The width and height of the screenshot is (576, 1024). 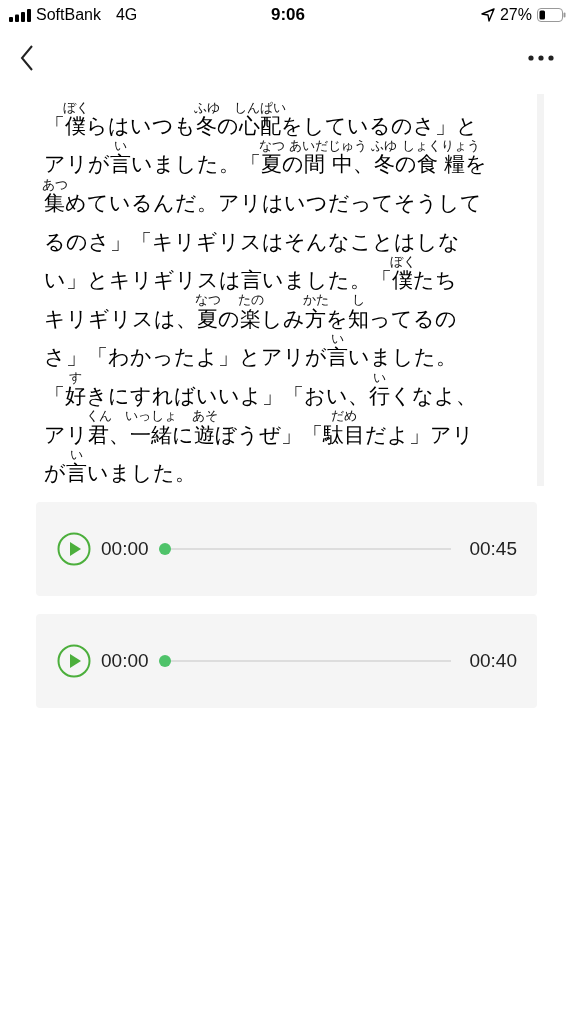 I want to click on total-duration: 00:45, so click(x=493, y=548).